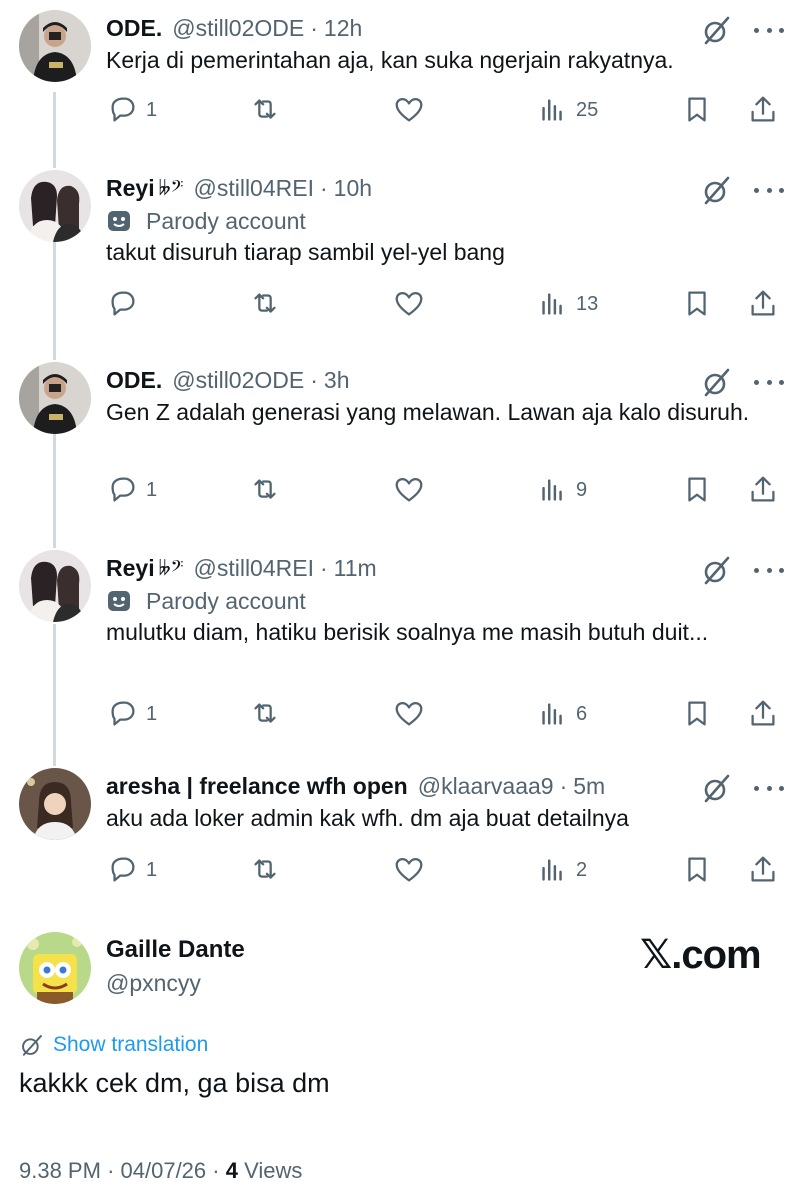  What do you see at coordinates (567, 110) in the screenshot?
I see `views-button: 25` at bounding box center [567, 110].